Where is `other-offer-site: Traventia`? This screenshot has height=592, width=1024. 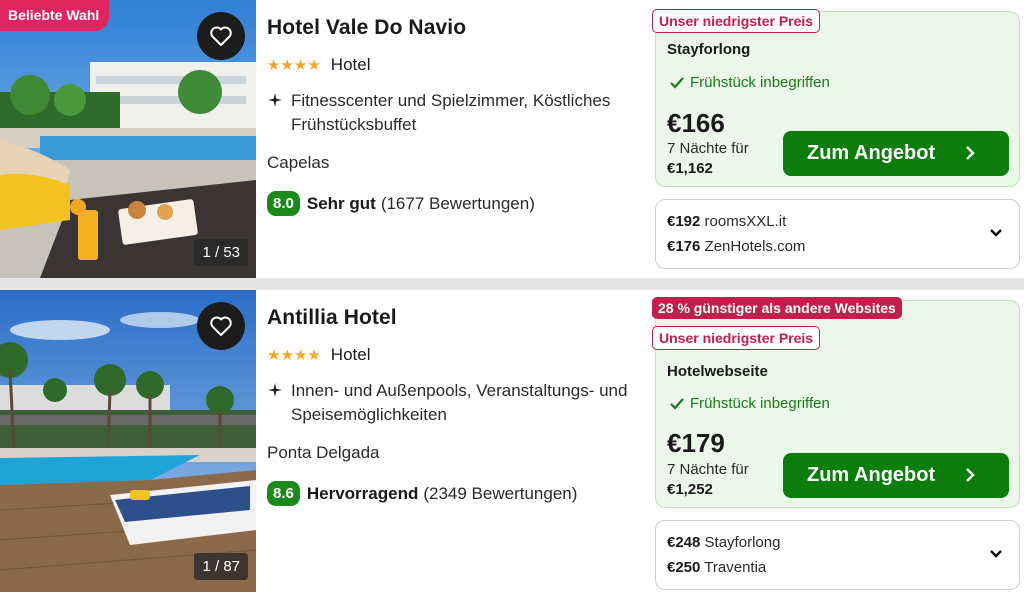 other-offer-site: Traventia is located at coordinates (735, 567).